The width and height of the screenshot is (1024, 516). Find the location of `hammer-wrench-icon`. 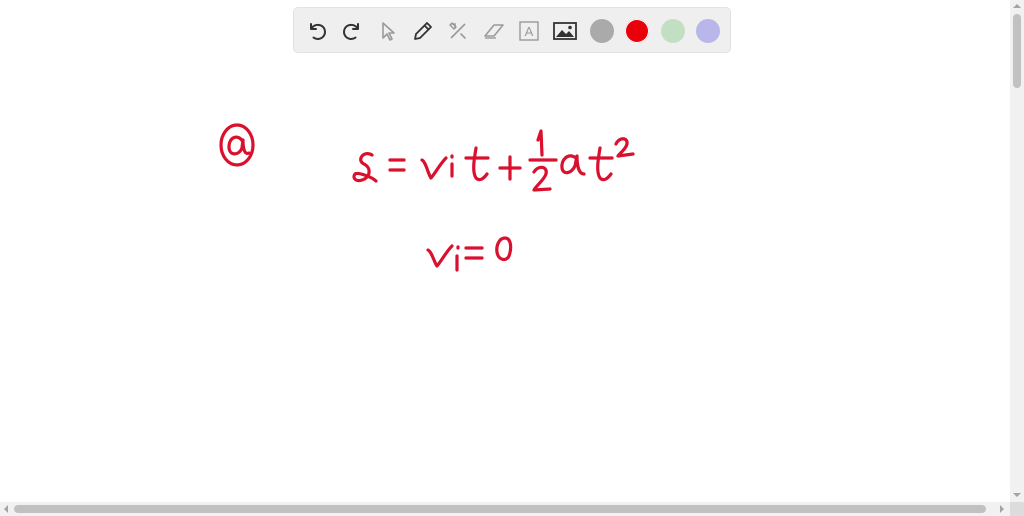

hammer-wrench-icon is located at coordinates (458, 31).